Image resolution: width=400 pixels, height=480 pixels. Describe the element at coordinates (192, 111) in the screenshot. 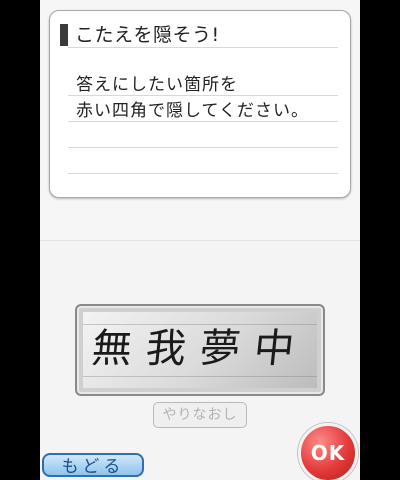

I see `instruction-line-2: 赤い四角で隠してください。` at that location.